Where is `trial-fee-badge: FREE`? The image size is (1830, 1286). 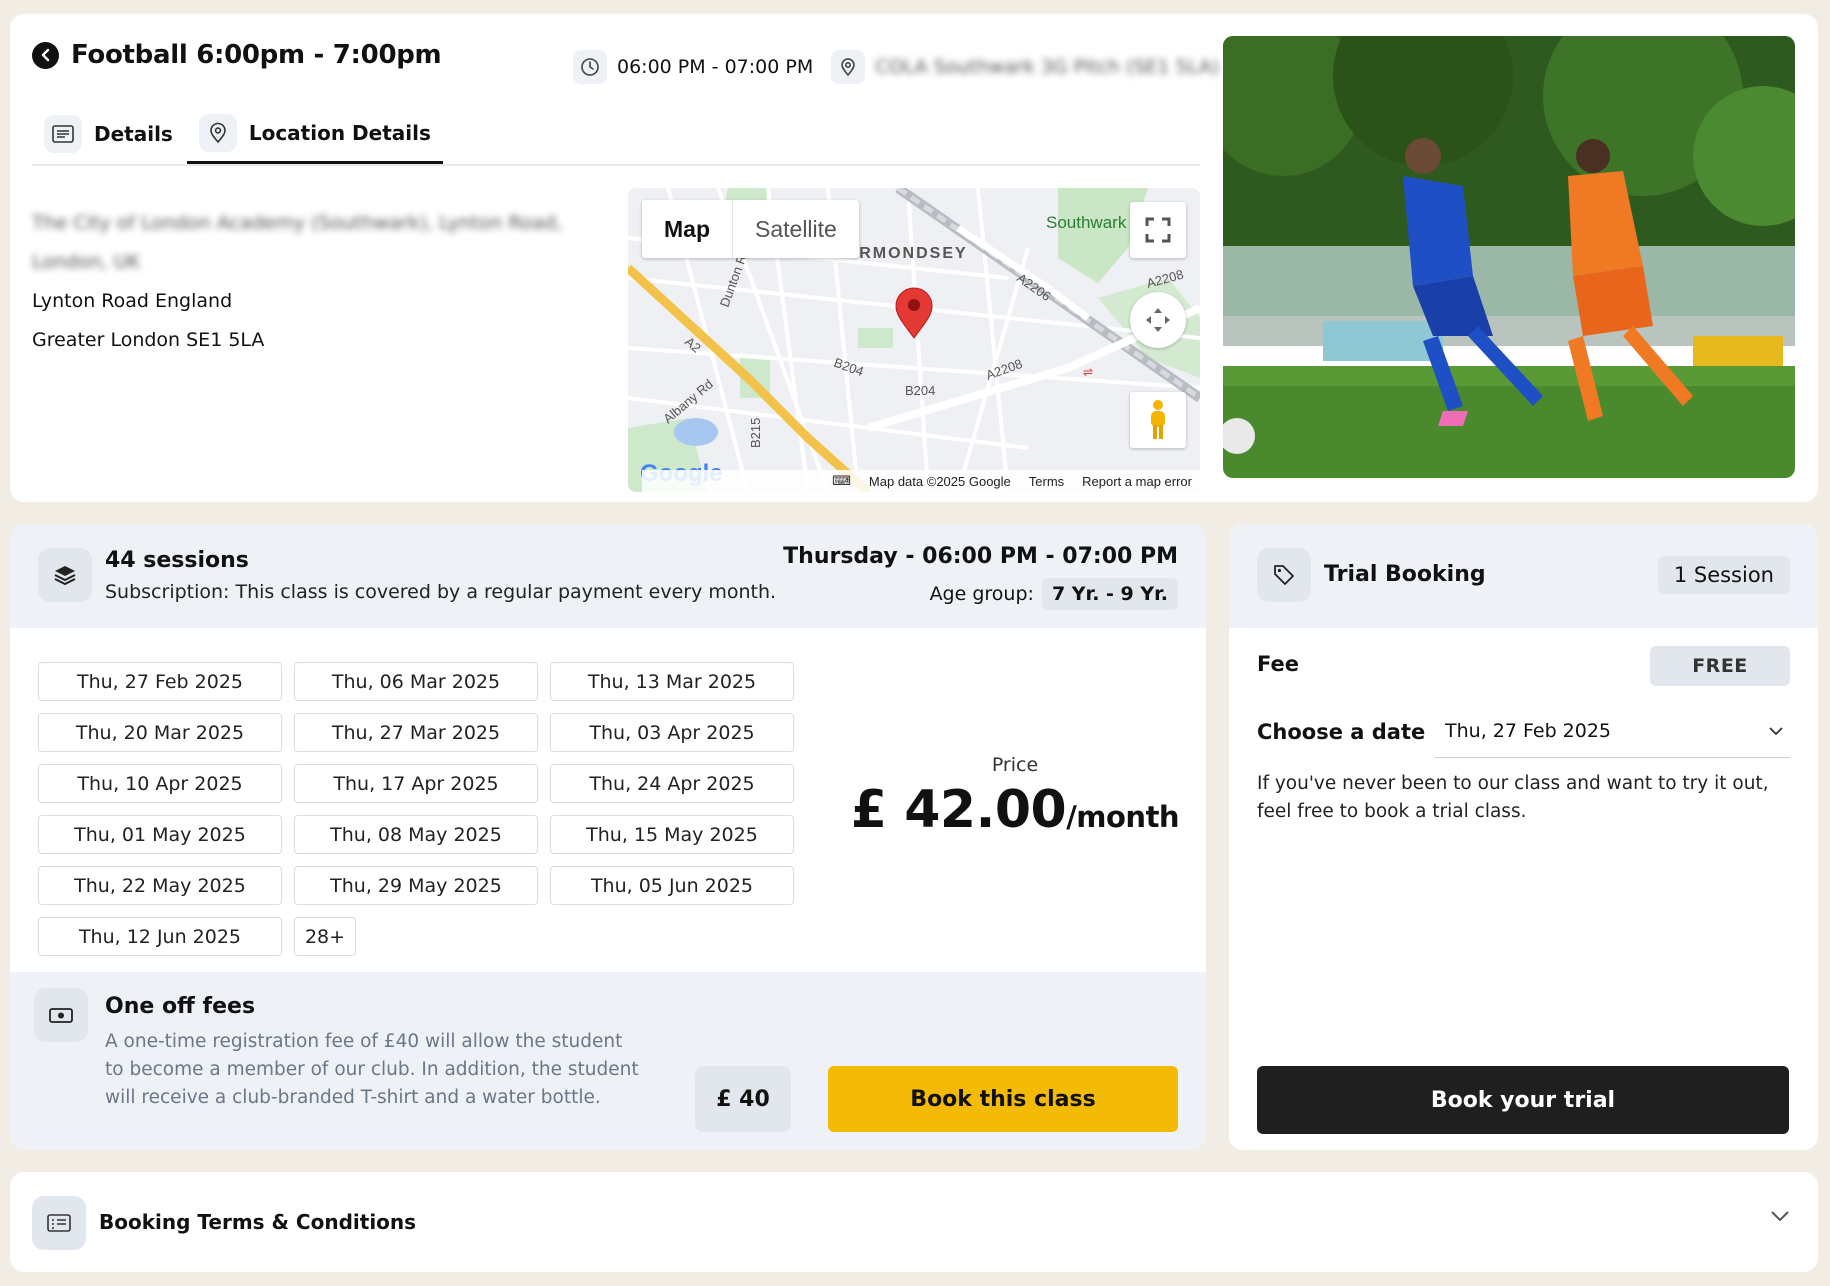
trial-fee-badge: FREE is located at coordinates (1720, 666).